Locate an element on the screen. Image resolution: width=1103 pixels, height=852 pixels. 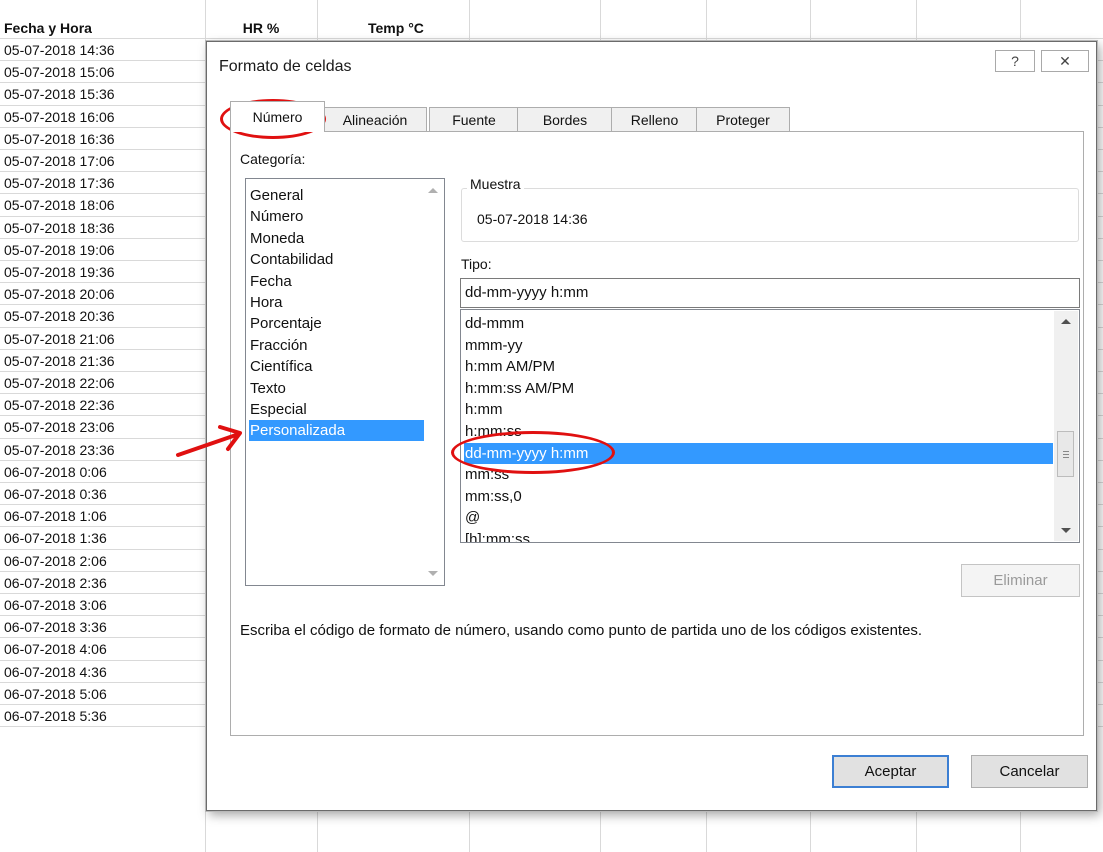
category-label: Categoría: is located at coordinates (273, 159).